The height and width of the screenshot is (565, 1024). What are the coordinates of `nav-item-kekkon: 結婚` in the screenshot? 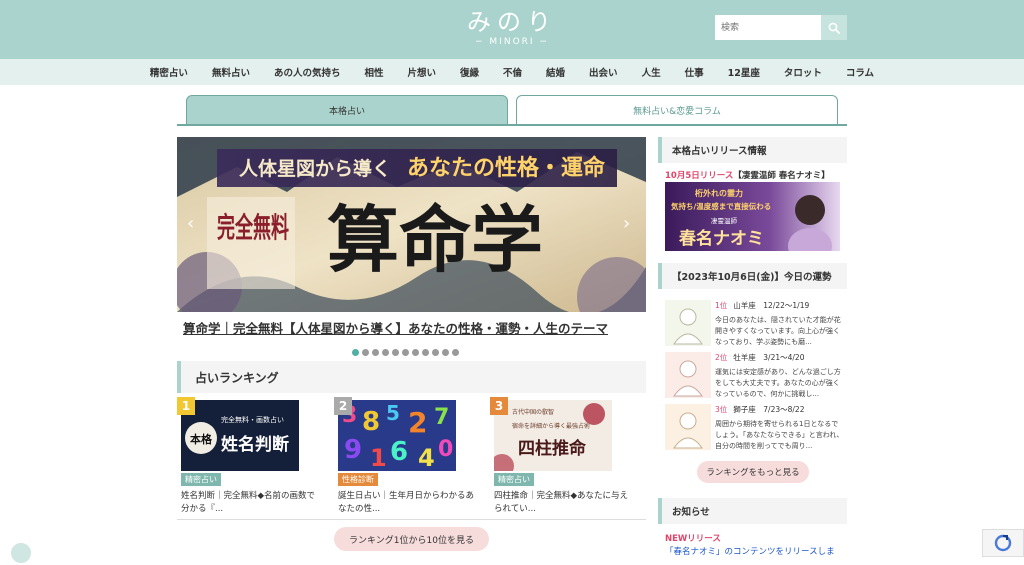 It's located at (555, 72).